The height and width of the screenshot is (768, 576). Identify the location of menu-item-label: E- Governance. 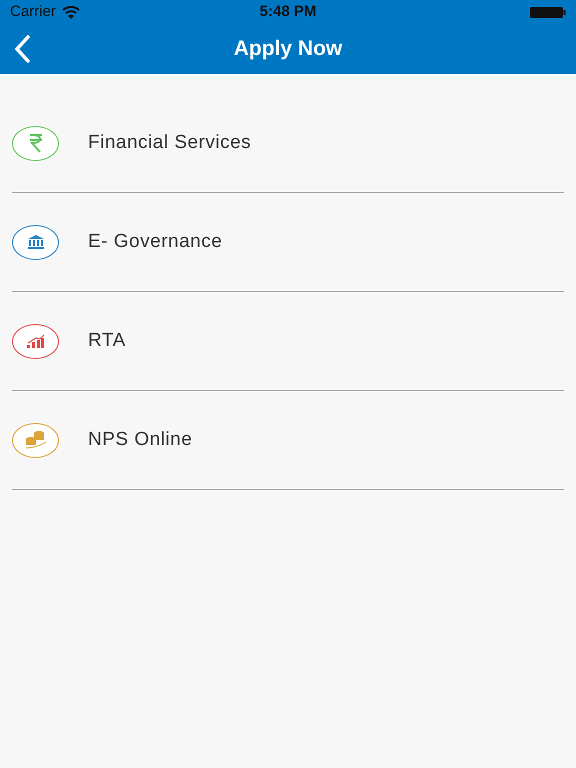
(155, 242).